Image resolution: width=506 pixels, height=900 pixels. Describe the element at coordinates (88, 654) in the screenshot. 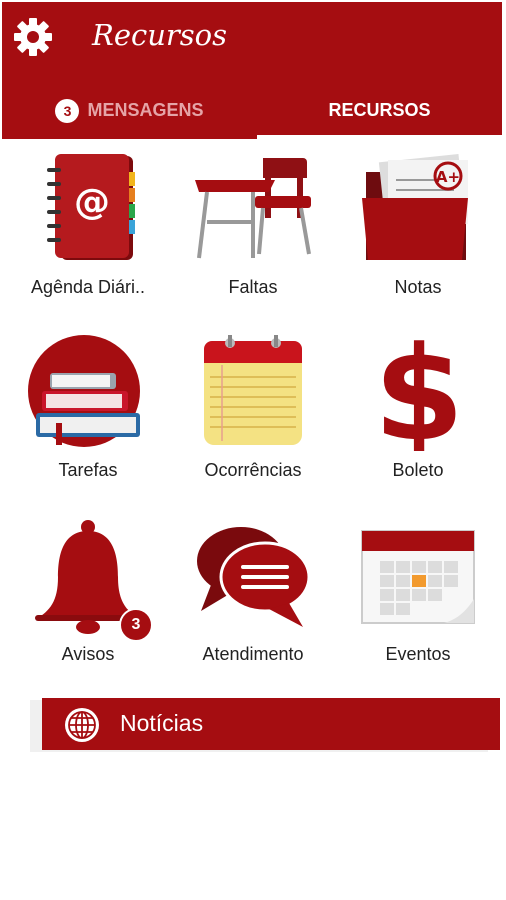

I see `resource-label: Avisos` at that location.